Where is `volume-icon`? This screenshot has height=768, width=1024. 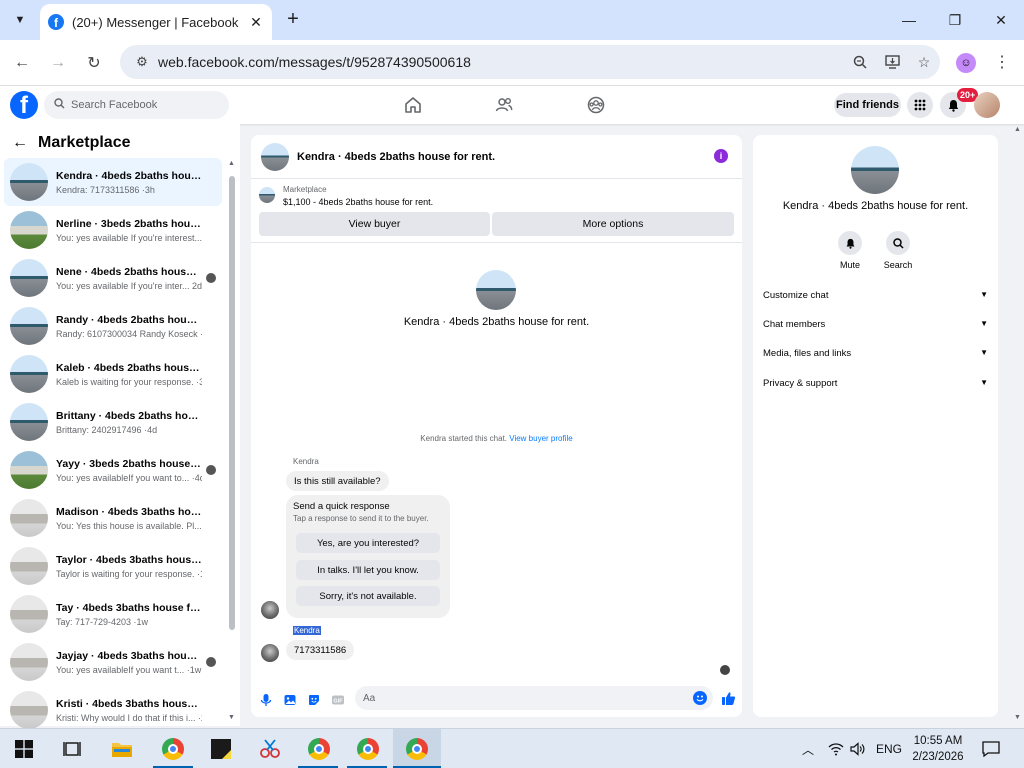
volume-icon is located at coordinates (858, 748).